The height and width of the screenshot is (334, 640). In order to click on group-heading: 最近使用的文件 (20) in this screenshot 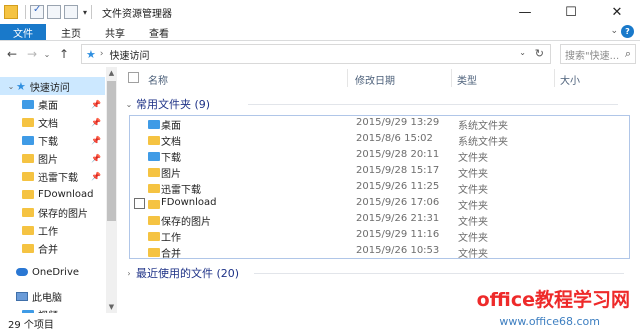, I will do `click(188, 273)`.